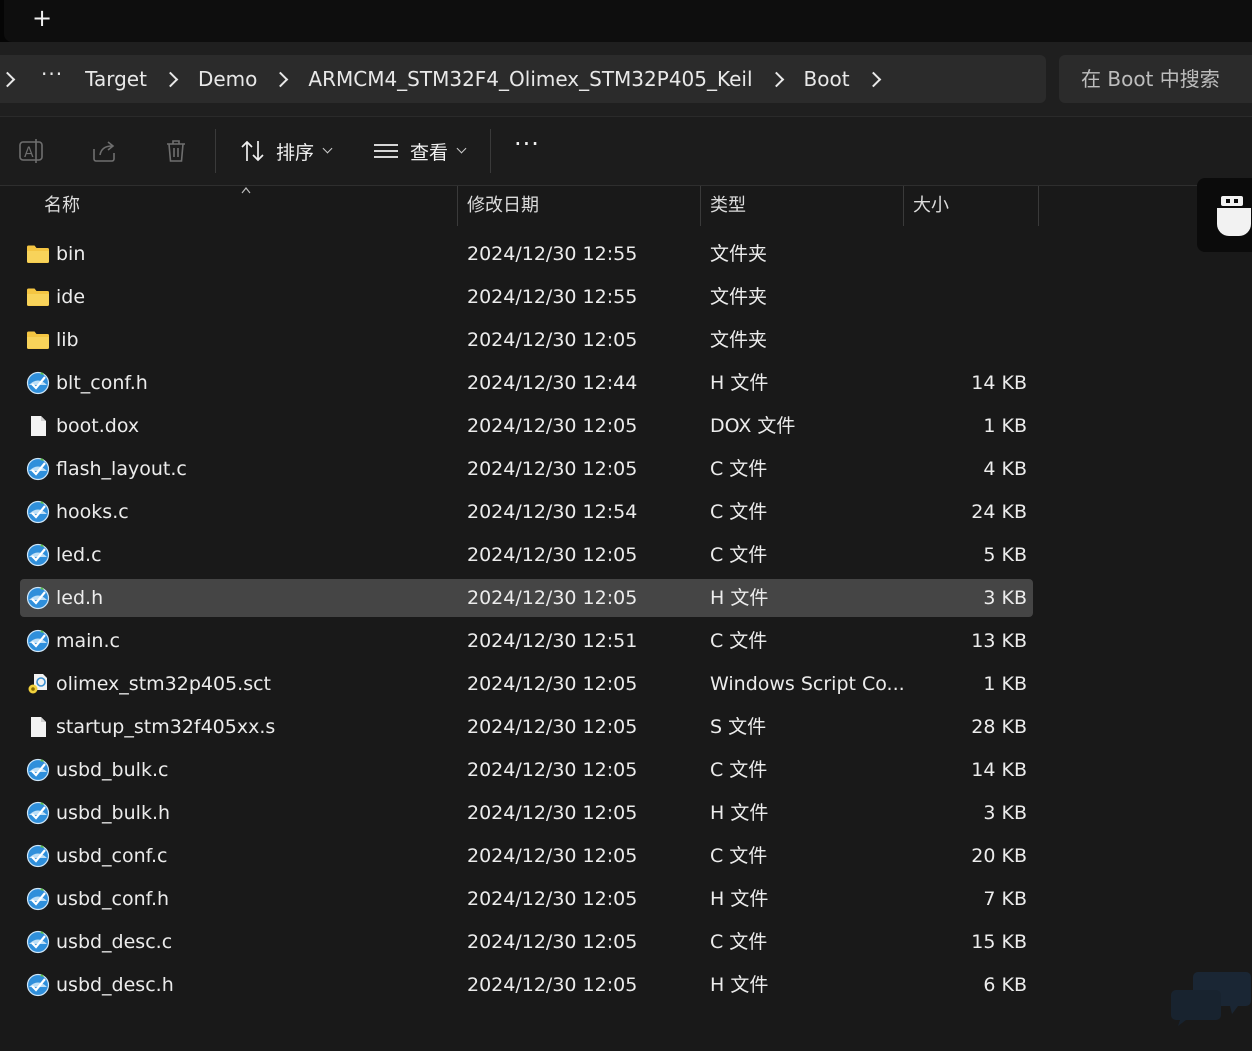 This screenshot has height=1051, width=1252. What do you see at coordinates (526, 770) in the screenshot?
I see `file-row: usbd_bulk.c 2024/12/30 12:05 C 文件 14 KB` at bounding box center [526, 770].